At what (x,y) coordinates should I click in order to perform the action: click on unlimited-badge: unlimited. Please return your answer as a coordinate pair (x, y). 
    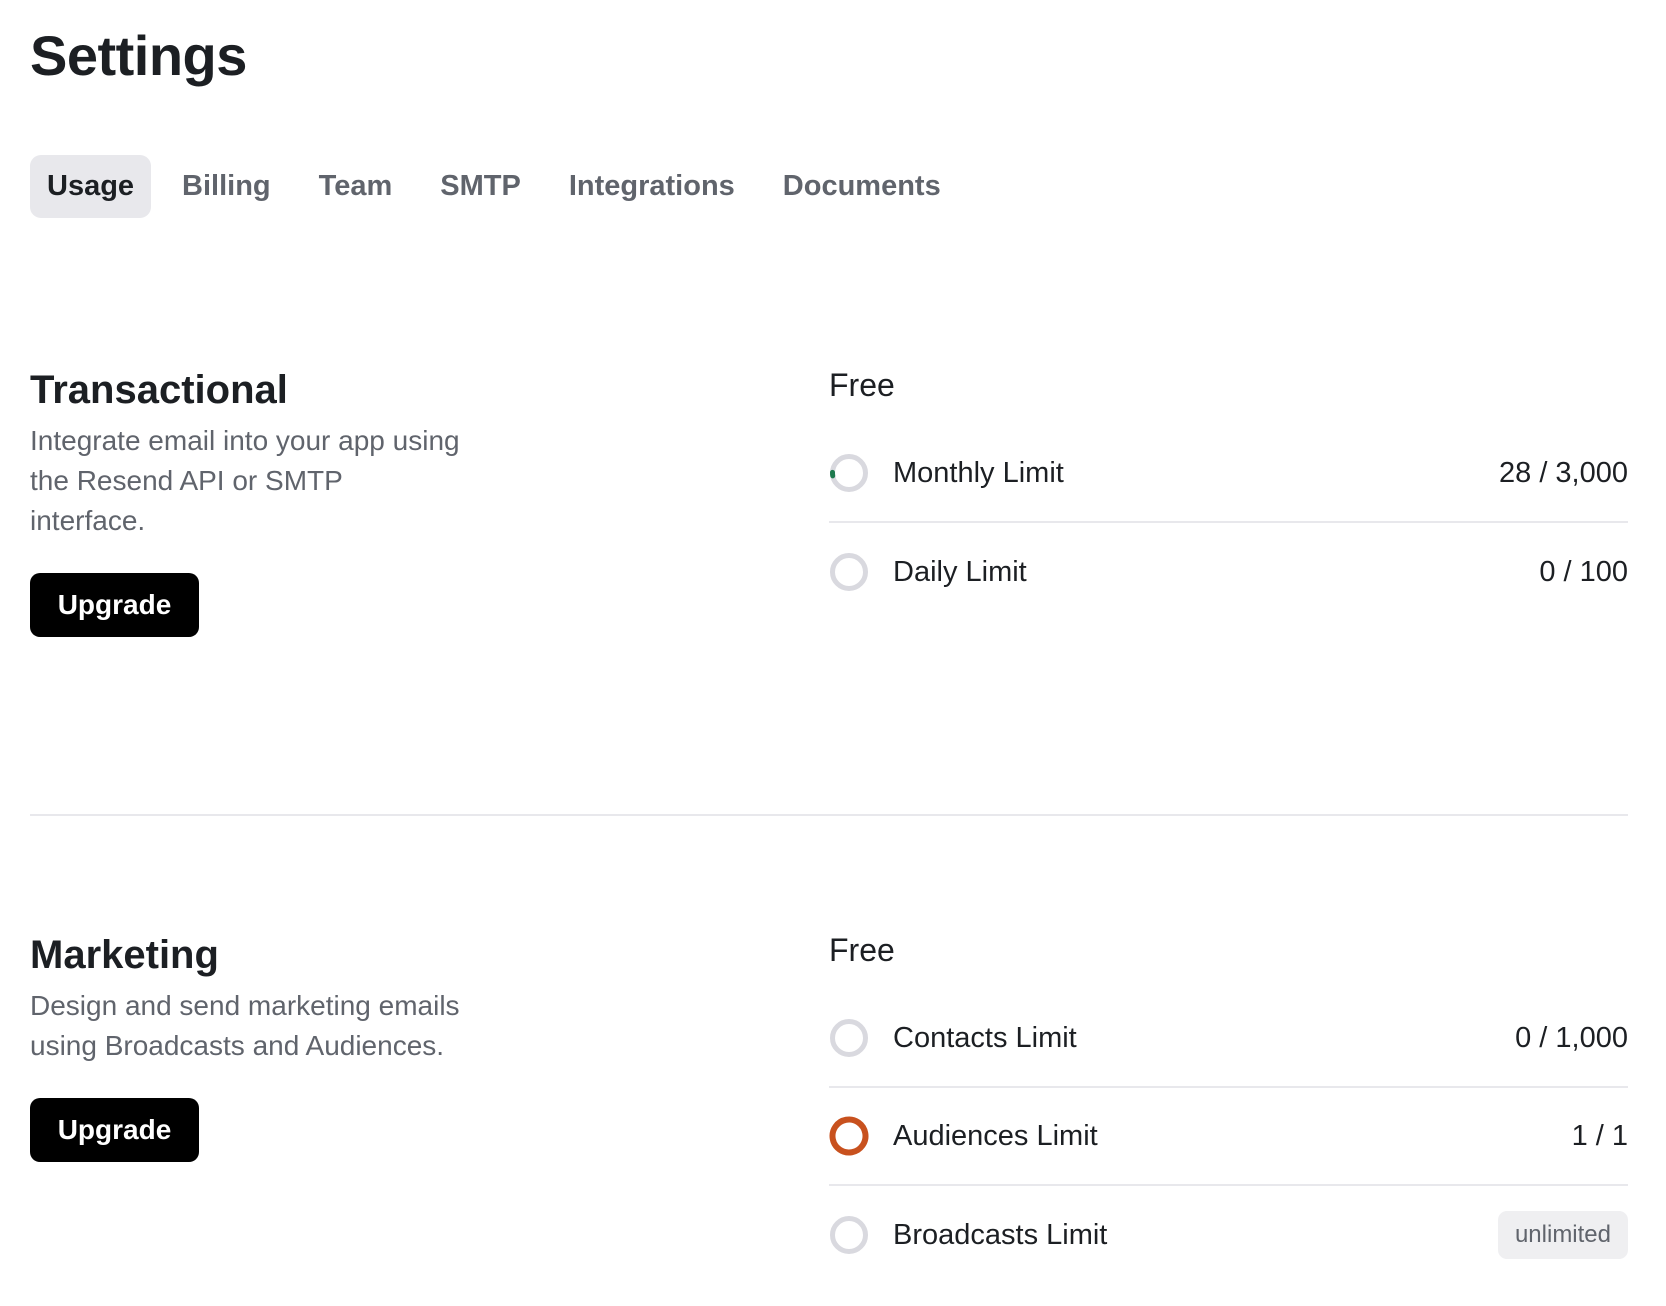
    Looking at the image, I should click on (1562, 1235).